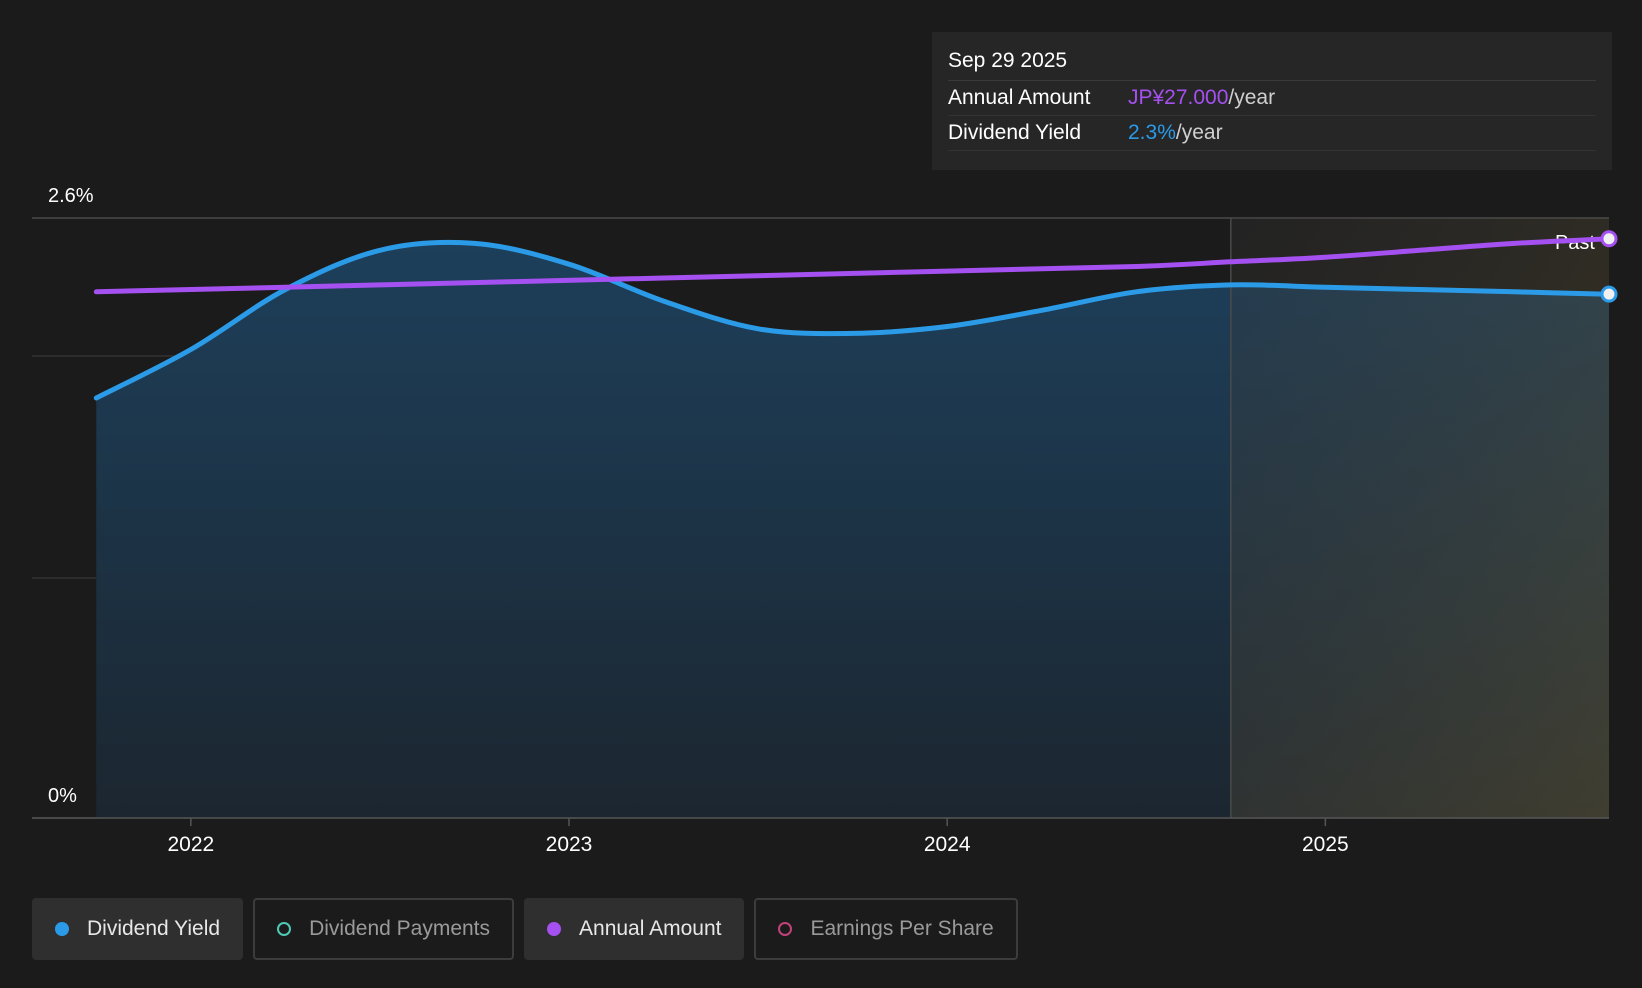 The image size is (1642, 988). Describe the element at coordinates (400, 928) in the screenshot. I see `legend-dividend-payments-label: Dividend Payments` at that location.